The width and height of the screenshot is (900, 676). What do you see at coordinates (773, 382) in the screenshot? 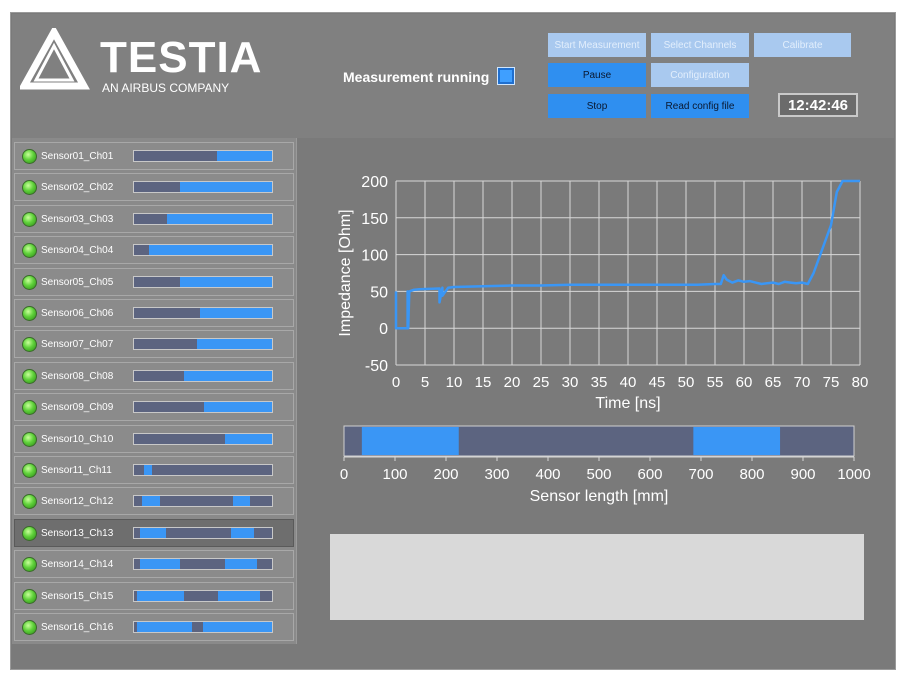
I see `x-tick-label: 65` at bounding box center [773, 382].